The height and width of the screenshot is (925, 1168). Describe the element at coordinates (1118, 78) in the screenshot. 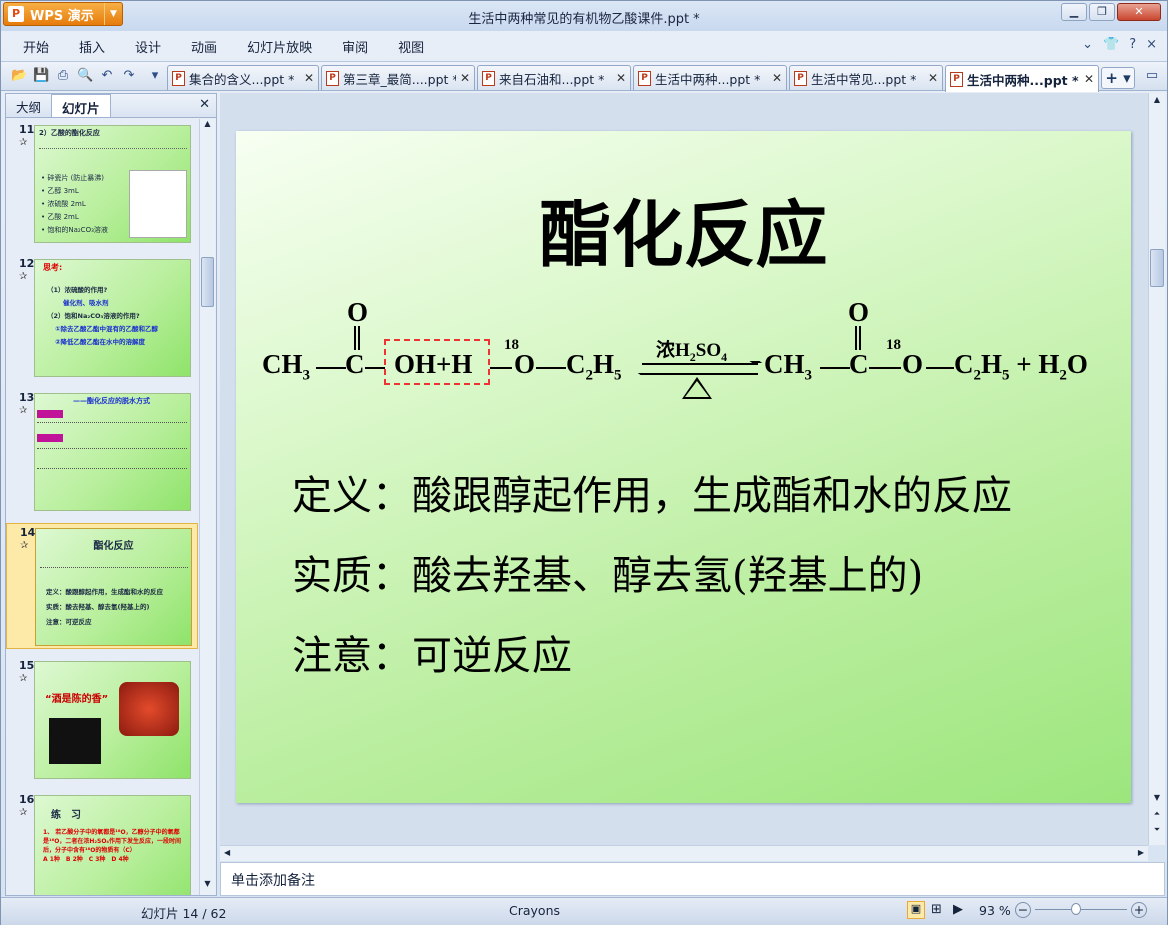

I see `new-tab-button: + ▾` at that location.